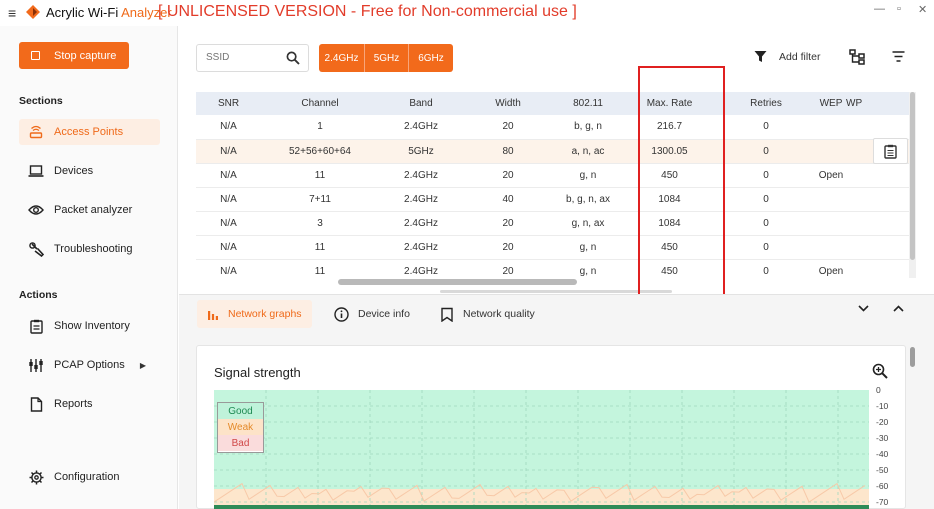 The height and width of the screenshot is (509, 934). What do you see at coordinates (89, 326) in the screenshot?
I see `sidebar-item-show-inventory: Show Inventory` at bounding box center [89, 326].